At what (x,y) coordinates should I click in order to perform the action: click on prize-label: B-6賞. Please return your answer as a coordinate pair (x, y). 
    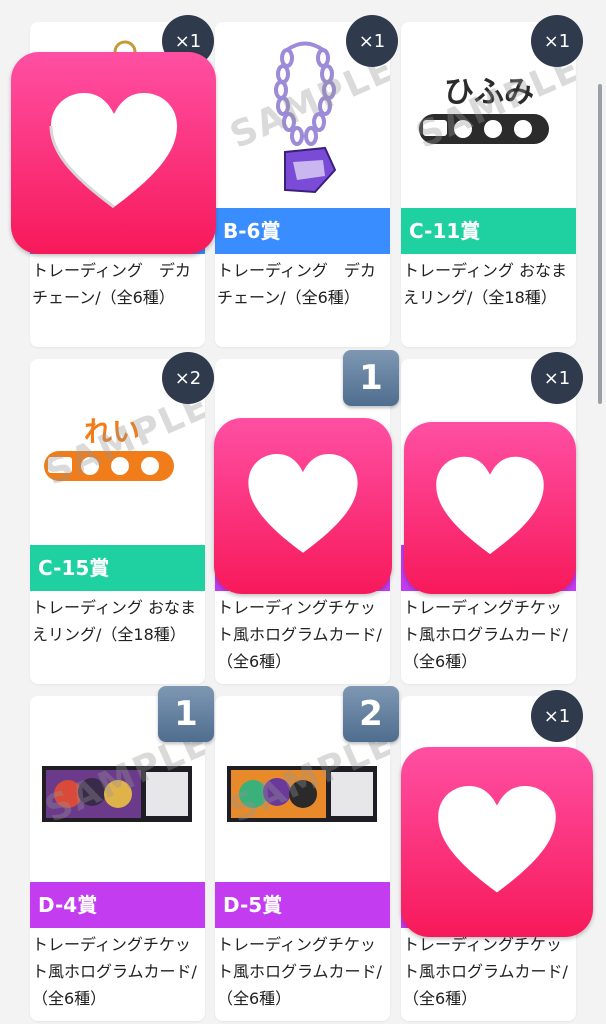
    Looking at the image, I should click on (302, 231).